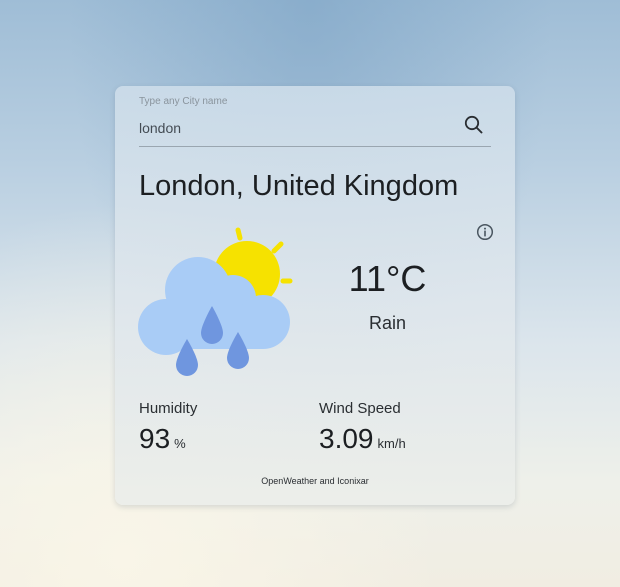 This screenshot has height=587, width=620. Describe the element at coordinates (215, 304) in the screenshot. I see `cloud-rain-sun-icon` at that location.